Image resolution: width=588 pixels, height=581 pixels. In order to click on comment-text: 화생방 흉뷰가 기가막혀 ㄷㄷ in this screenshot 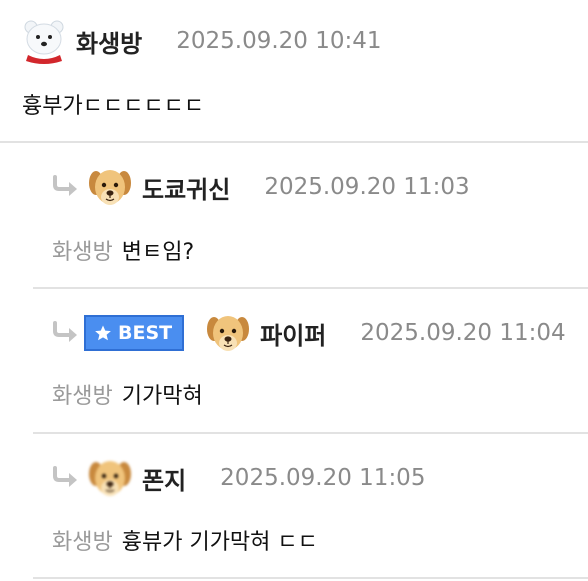, I will do `click(185, 540)`.